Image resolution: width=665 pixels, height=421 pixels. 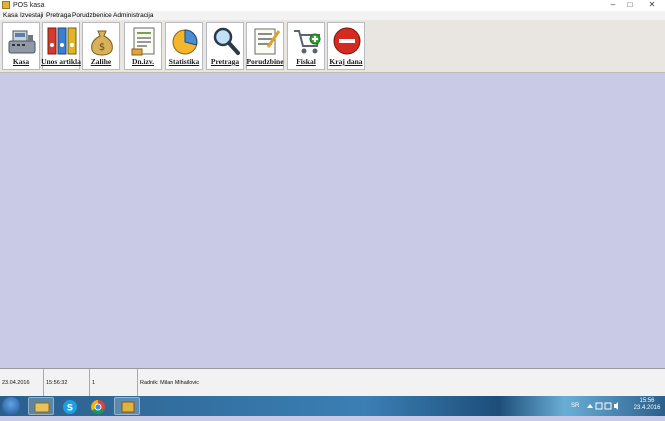 I want to click on taskbar-chrome, so click(x=97, y=406).